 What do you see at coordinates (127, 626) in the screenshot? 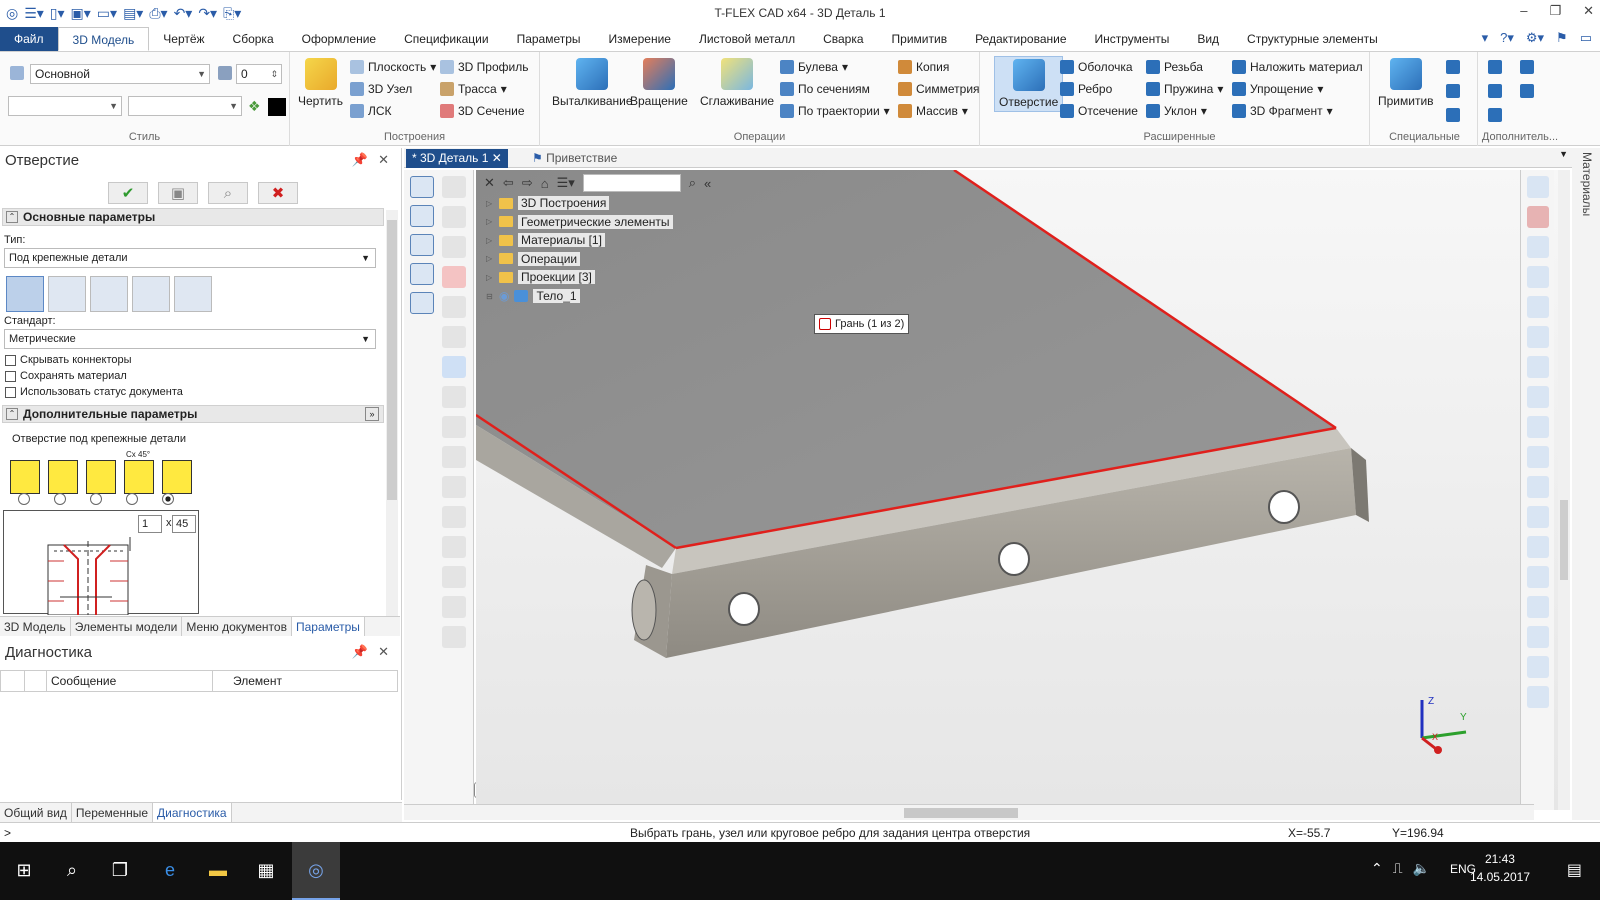
I see `left-tab-1: Элементы модели` at bounding box center [127, 626].